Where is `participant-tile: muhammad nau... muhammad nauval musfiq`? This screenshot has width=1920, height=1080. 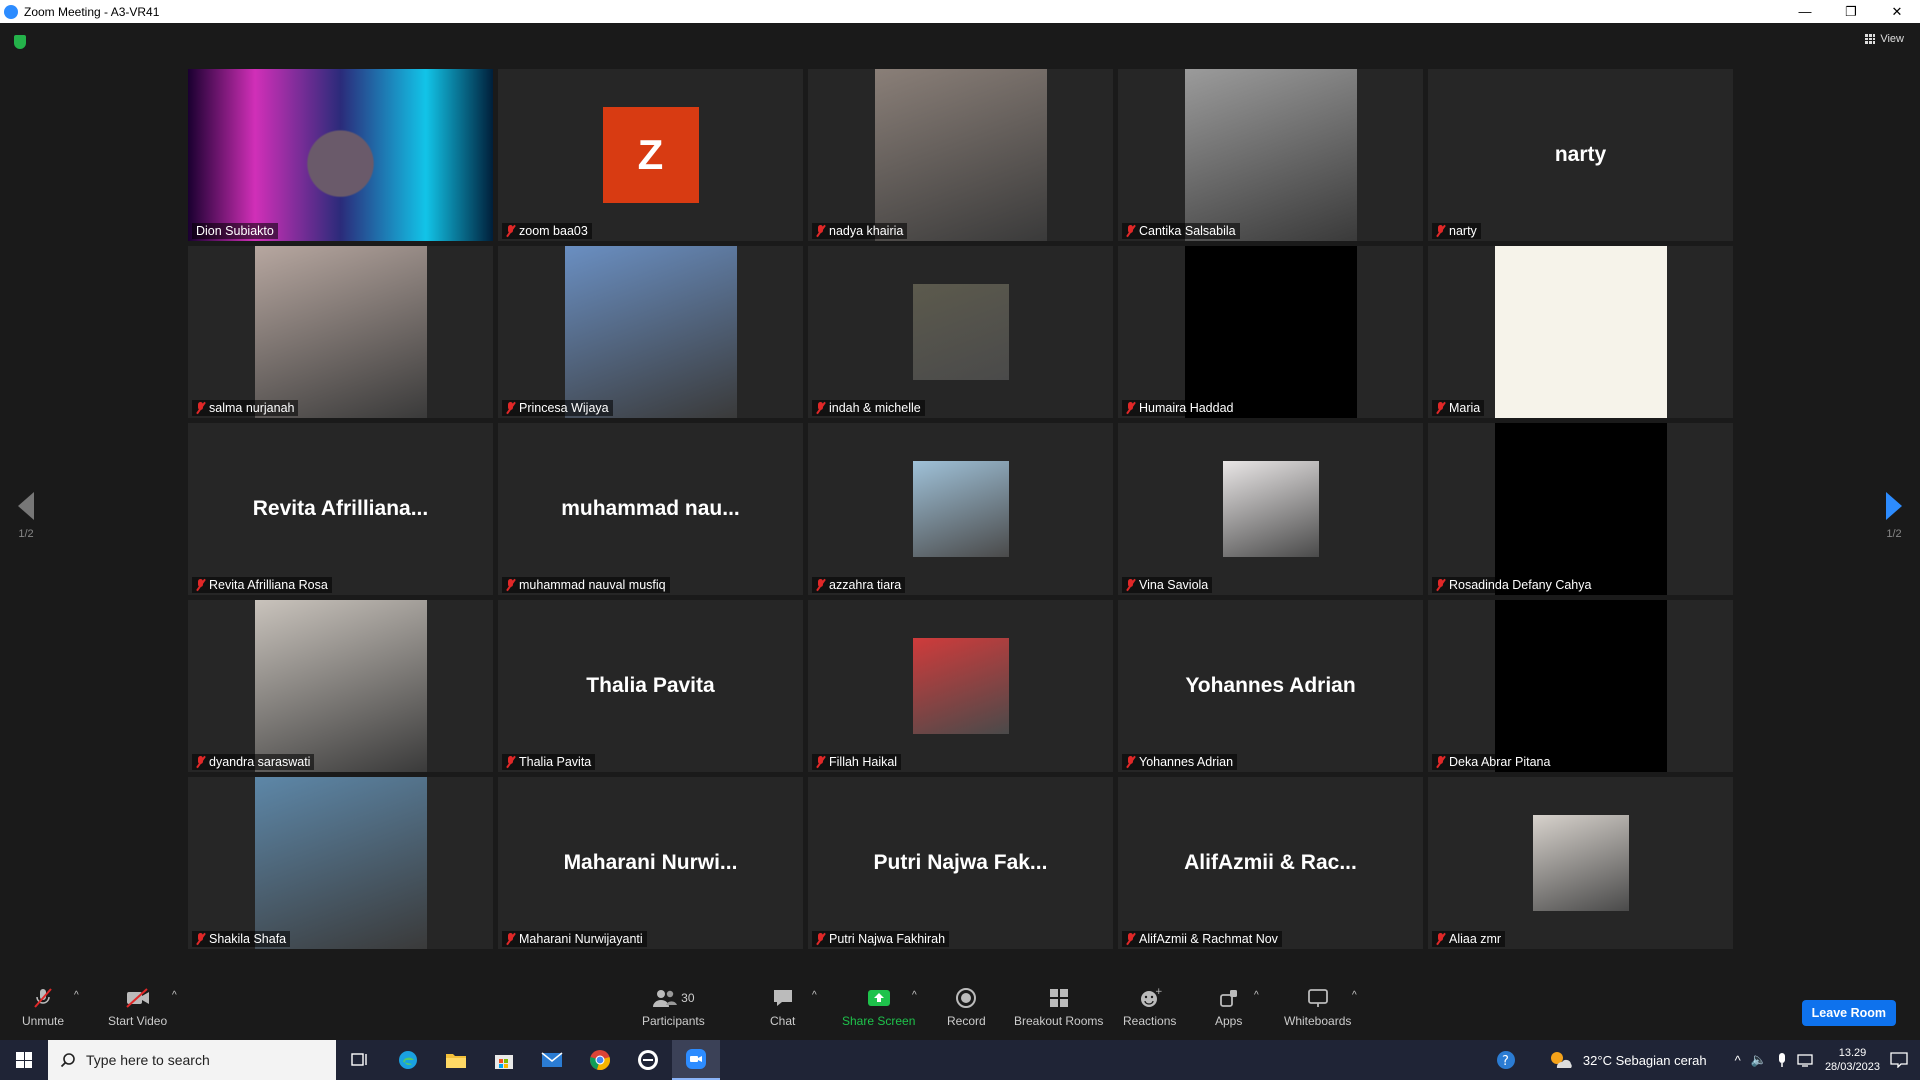
participant-tile: muhammad nau... muhammad nauval musfiq is located at coordinates (650, 509).